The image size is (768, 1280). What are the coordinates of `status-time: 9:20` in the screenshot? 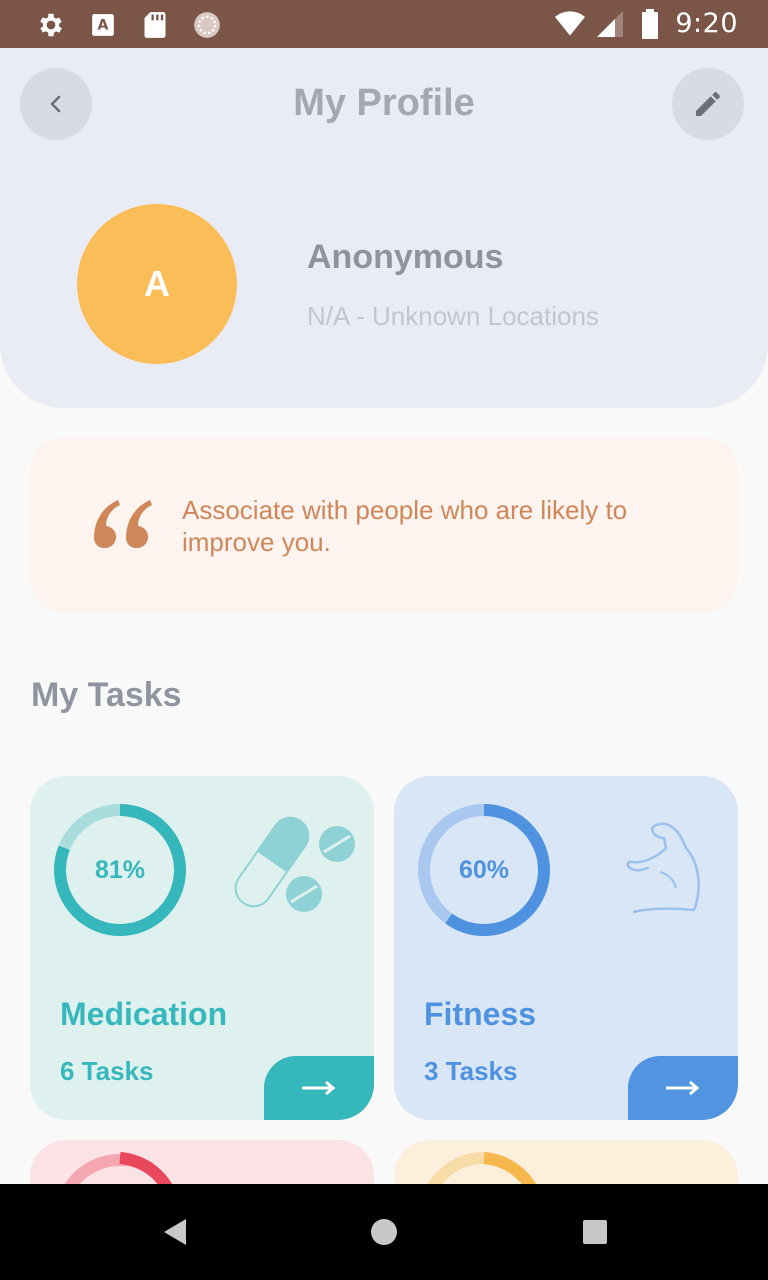 It's located at (706, 23).